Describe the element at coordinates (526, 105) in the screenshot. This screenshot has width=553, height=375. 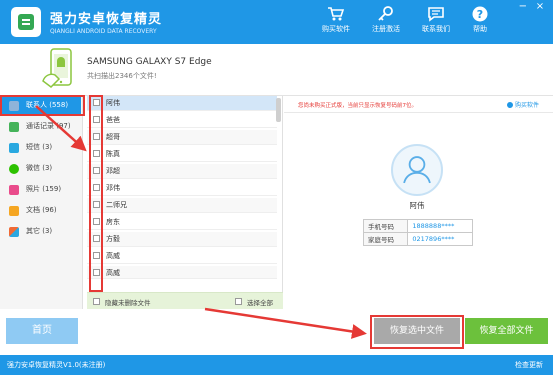
I see `buy-link-label: 购买软件` at that location.